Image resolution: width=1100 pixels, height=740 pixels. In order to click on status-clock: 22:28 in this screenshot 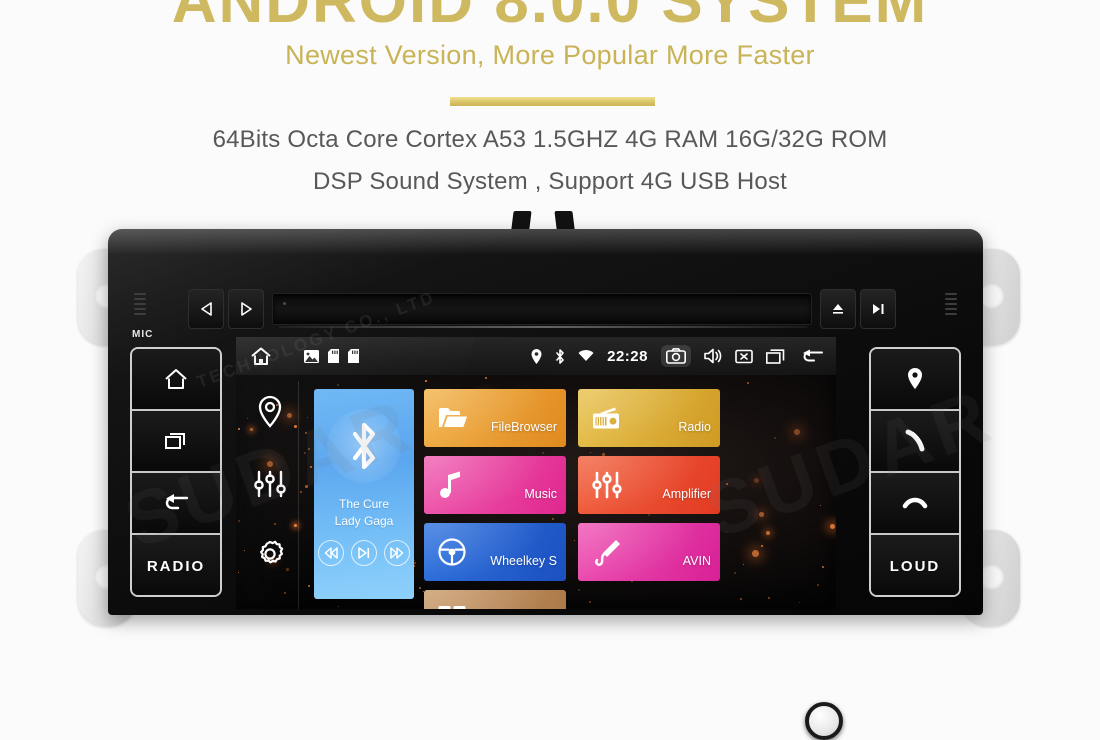, I will do `click(627, 356)`.